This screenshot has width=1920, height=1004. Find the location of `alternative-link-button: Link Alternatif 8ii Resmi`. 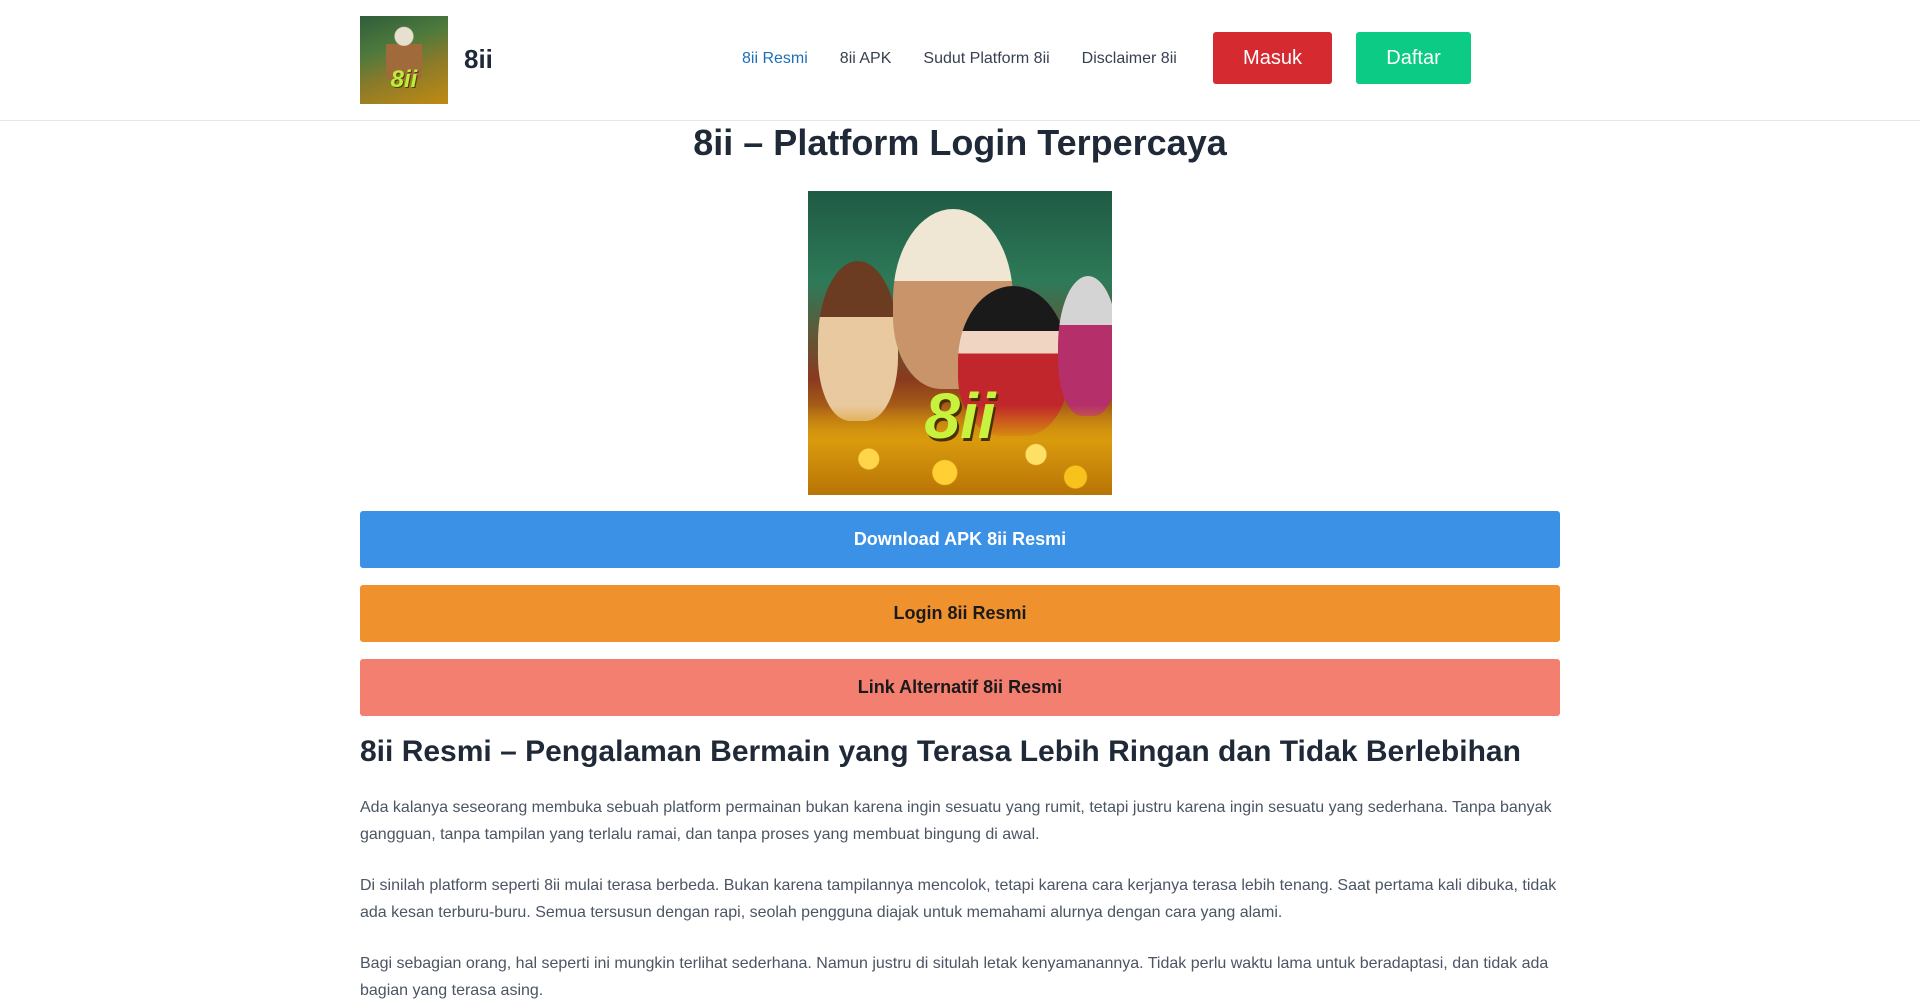

alternative-link-button: Link Alternatif 8ii Resmi is located at coordinates (960, 687).